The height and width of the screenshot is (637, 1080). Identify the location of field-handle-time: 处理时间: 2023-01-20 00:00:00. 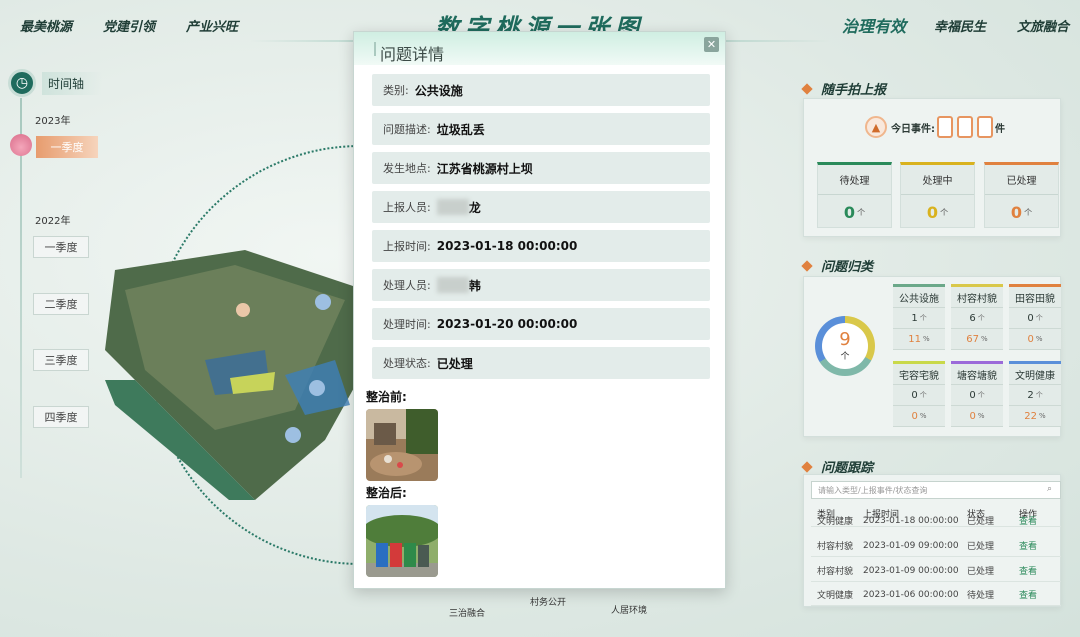
(541, 324).